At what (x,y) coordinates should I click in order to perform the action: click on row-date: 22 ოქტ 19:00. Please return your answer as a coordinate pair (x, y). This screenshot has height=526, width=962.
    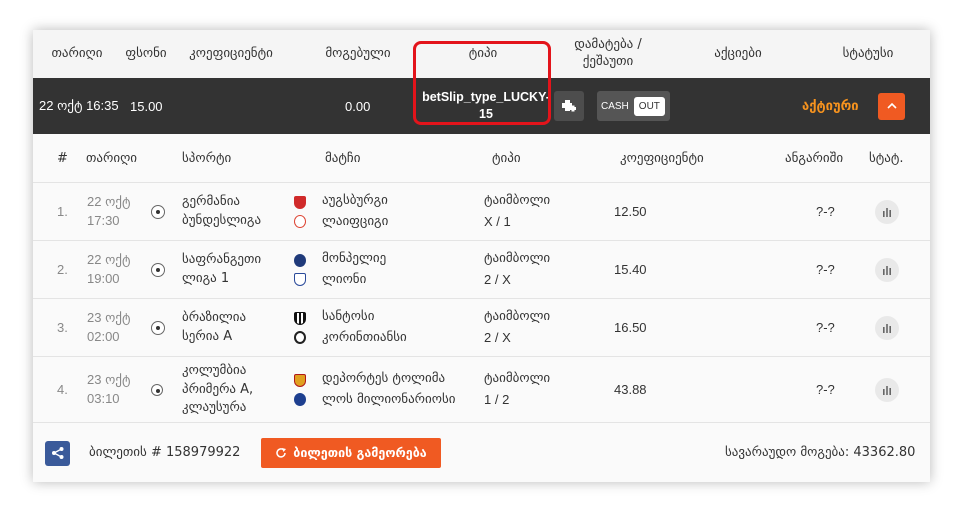
    Looking at the image, I should click on (108, 270).